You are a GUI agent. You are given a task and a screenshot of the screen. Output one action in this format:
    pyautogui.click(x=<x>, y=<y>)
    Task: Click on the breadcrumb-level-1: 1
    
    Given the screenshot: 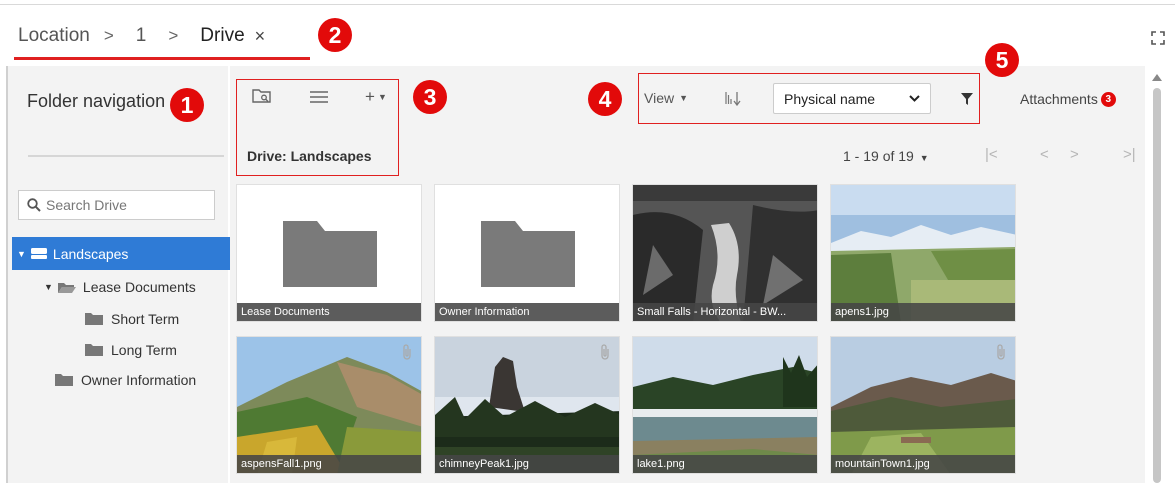 What is the action you would take?
    pyautogui.click(x=141, y=36)
    